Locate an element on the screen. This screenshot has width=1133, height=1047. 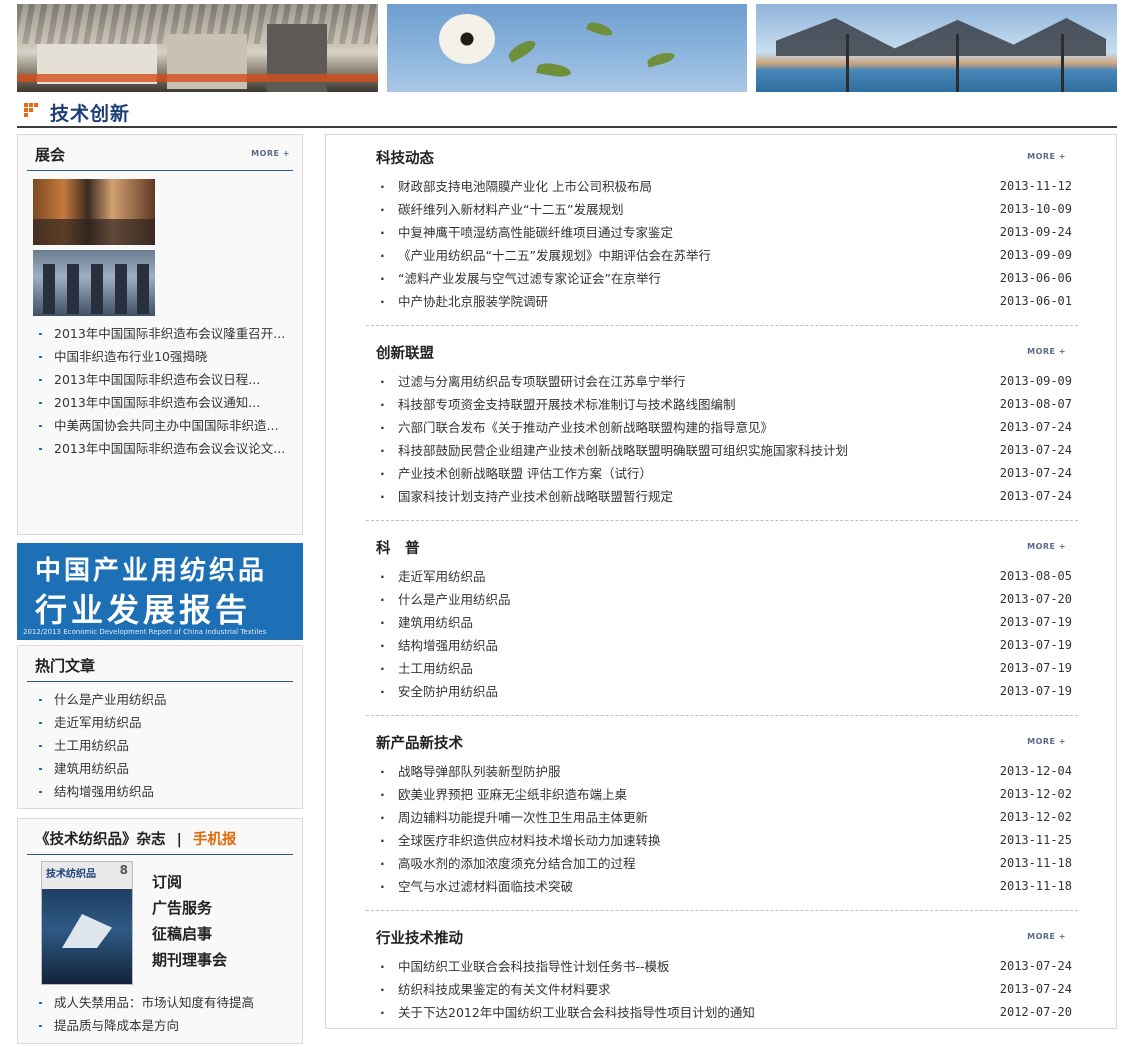
news-item: 六部门联合发布《关于推动产业技术创新战略联盟构建的指导意见》 2013-07-24 is located at coordinates (722, 427).